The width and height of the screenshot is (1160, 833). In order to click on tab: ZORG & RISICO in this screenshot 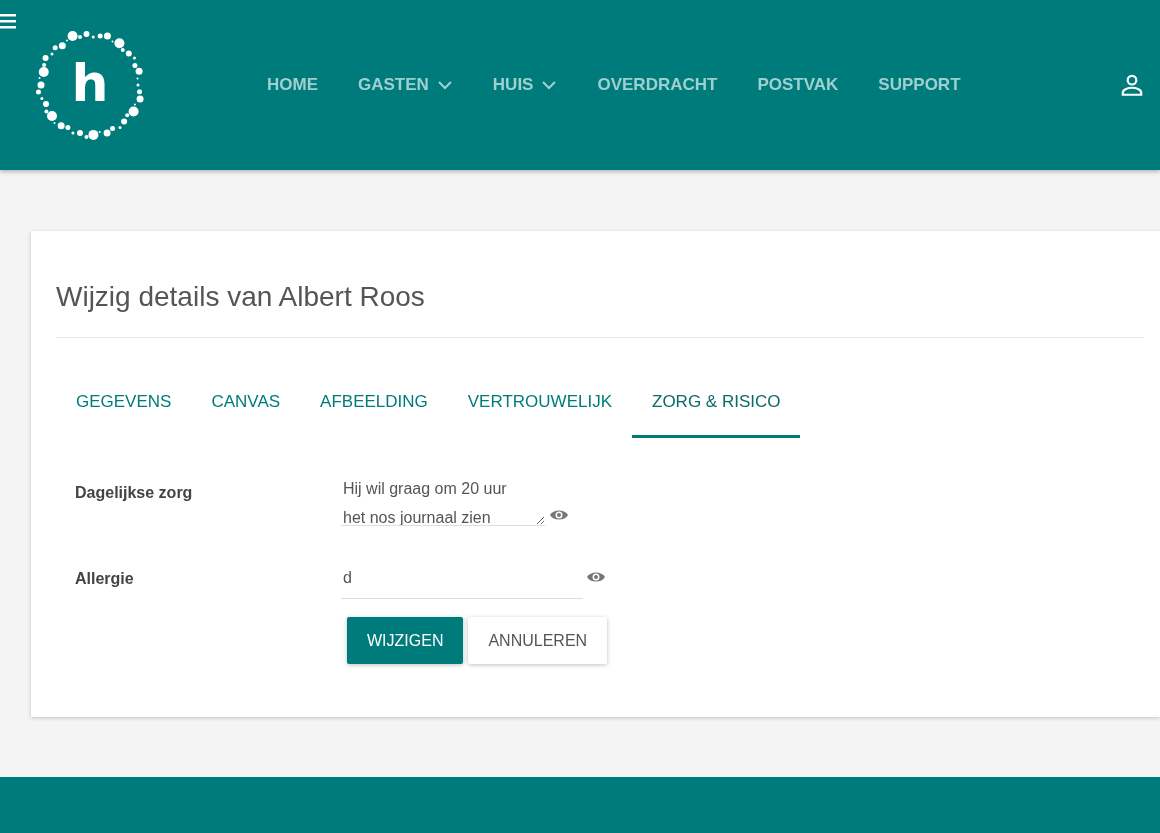, I will do `click(716, 407)`.